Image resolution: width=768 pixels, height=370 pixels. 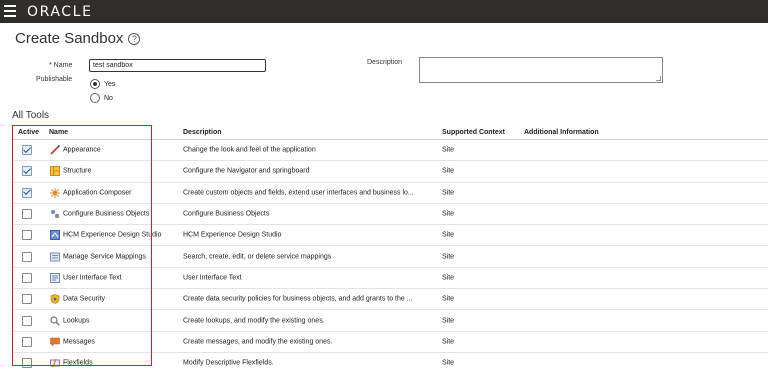 What do you see at coordinates (104, 256) in the screenshot?
I see `tool-name: Manage Service Mappings` at bounding box center [104, 256].